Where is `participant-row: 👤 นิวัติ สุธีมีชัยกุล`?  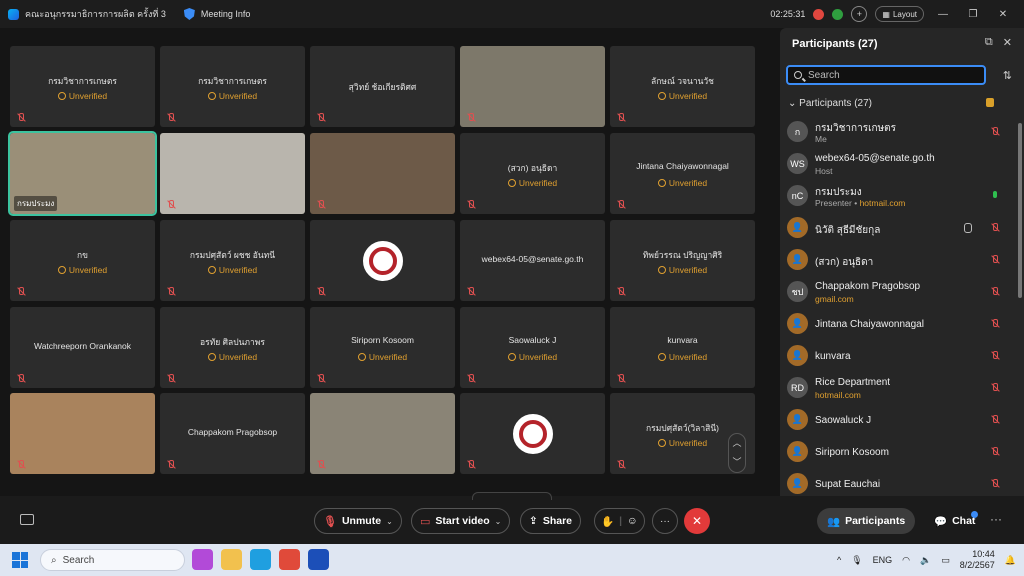
participant-row: 👤 นิวัติ สุธีมีชัยกุล is located at coordinates (896, 228).